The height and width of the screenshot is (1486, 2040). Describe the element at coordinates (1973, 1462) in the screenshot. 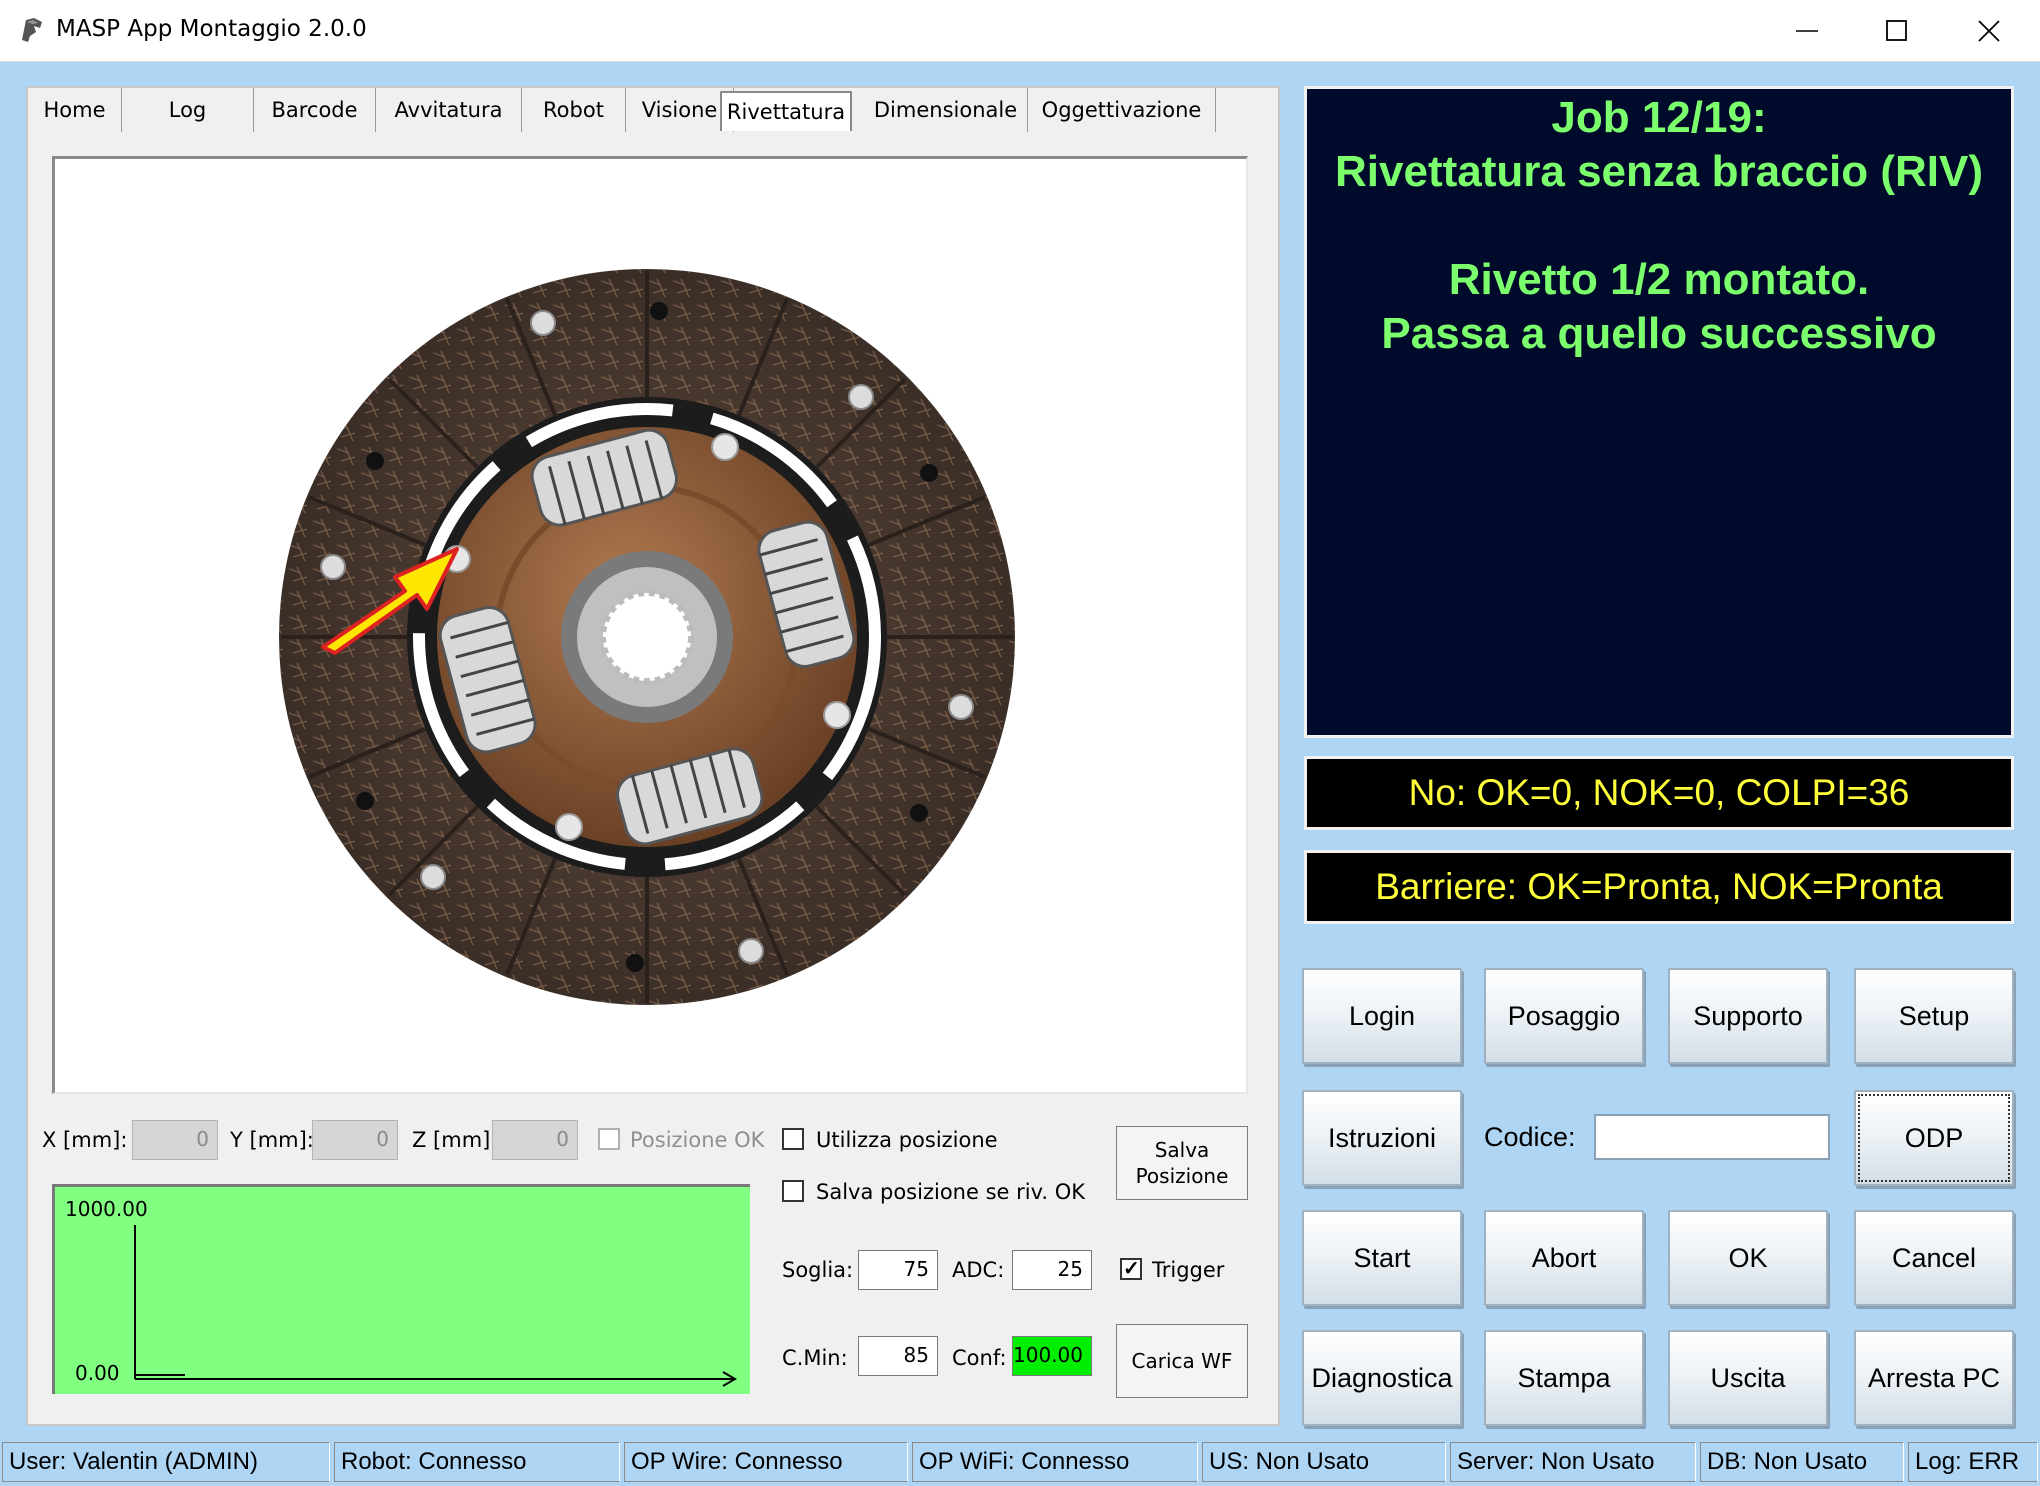

I see `status-log: Log: ERR` at that location.